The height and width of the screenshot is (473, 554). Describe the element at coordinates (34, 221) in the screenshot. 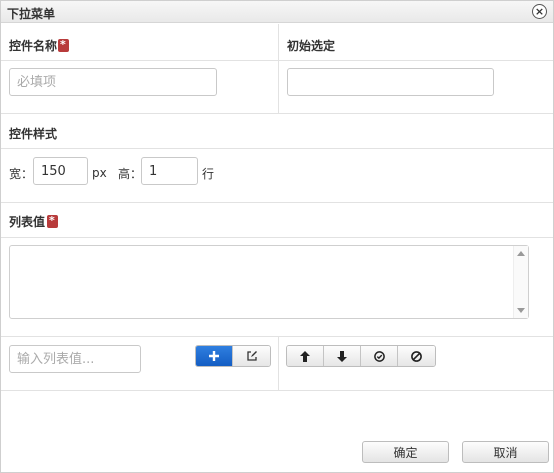

I see `list-values-label: 列表值` at that location.